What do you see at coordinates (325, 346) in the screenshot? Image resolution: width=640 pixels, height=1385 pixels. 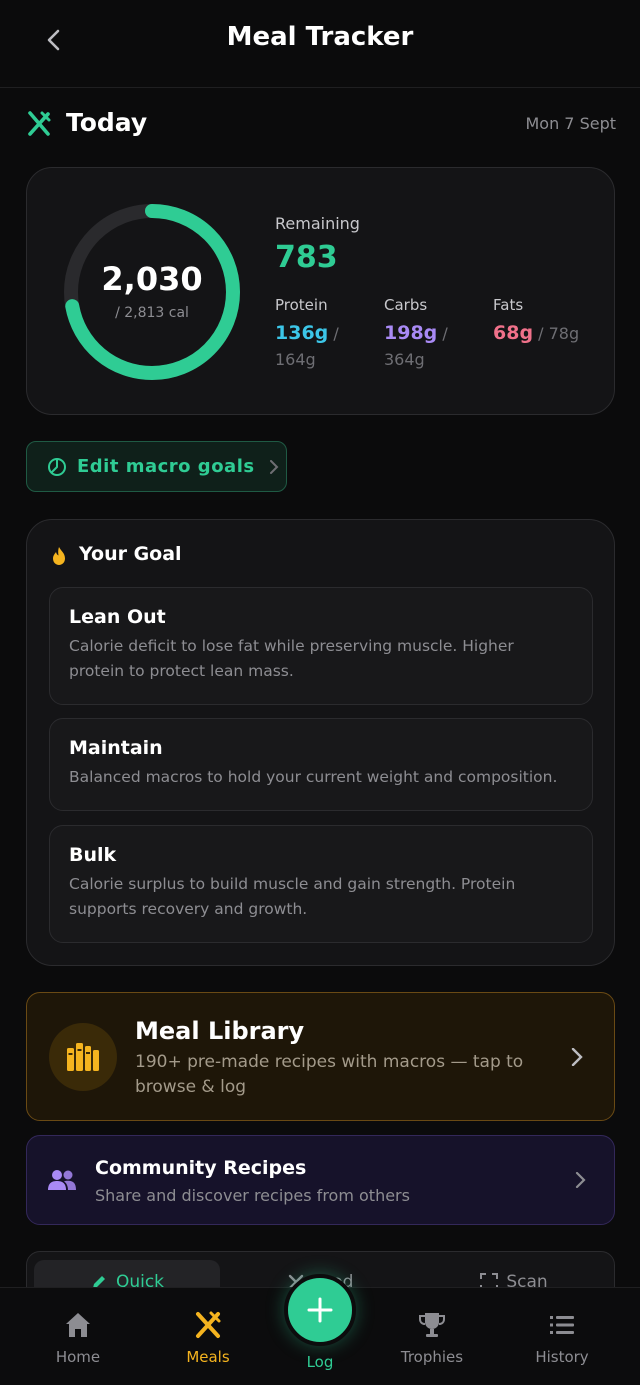 I see `macro-values: 136g / 164g` at bounding box center [325, 346].